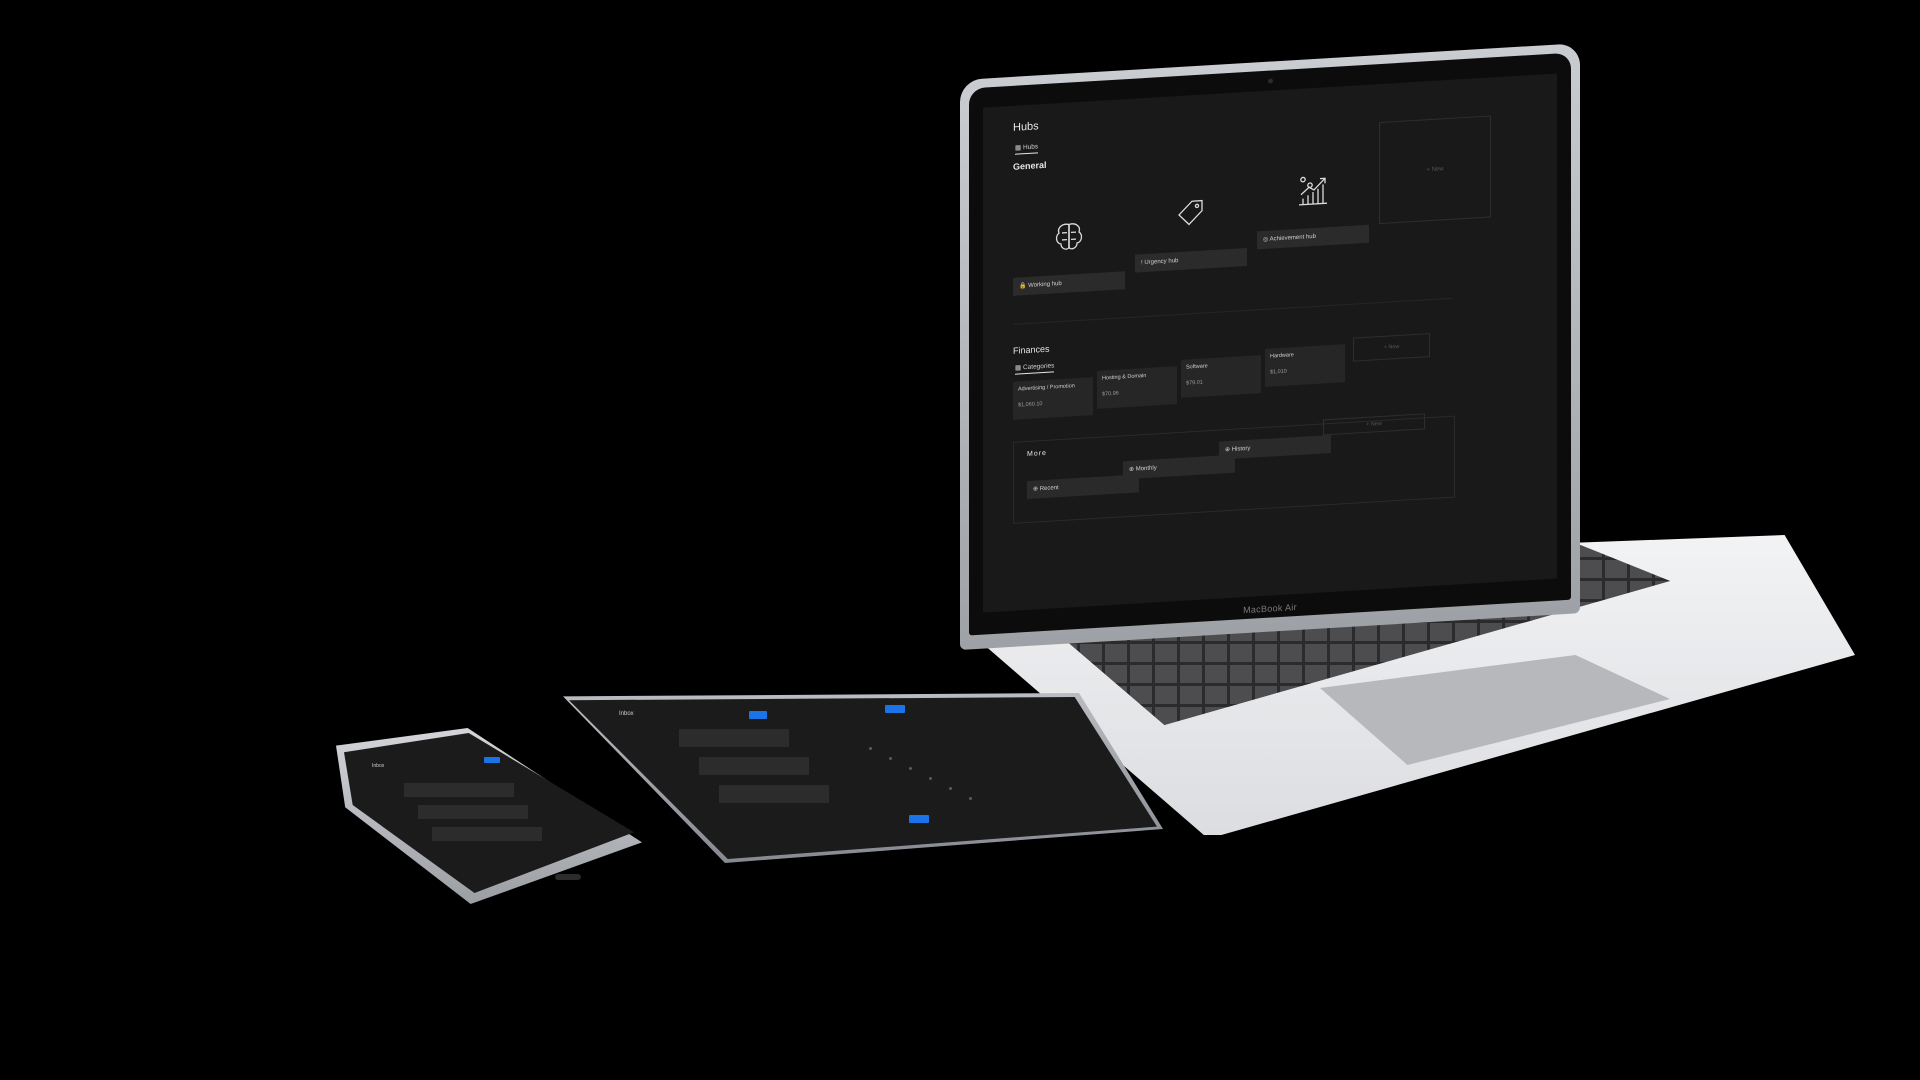 Image resolution: width=1920 pixels, height=1080 pixels. Describe the element at coordinates (1305, 365) in the screenshot. I see `finance-card-hardware: Hardware $1,010` at that location.